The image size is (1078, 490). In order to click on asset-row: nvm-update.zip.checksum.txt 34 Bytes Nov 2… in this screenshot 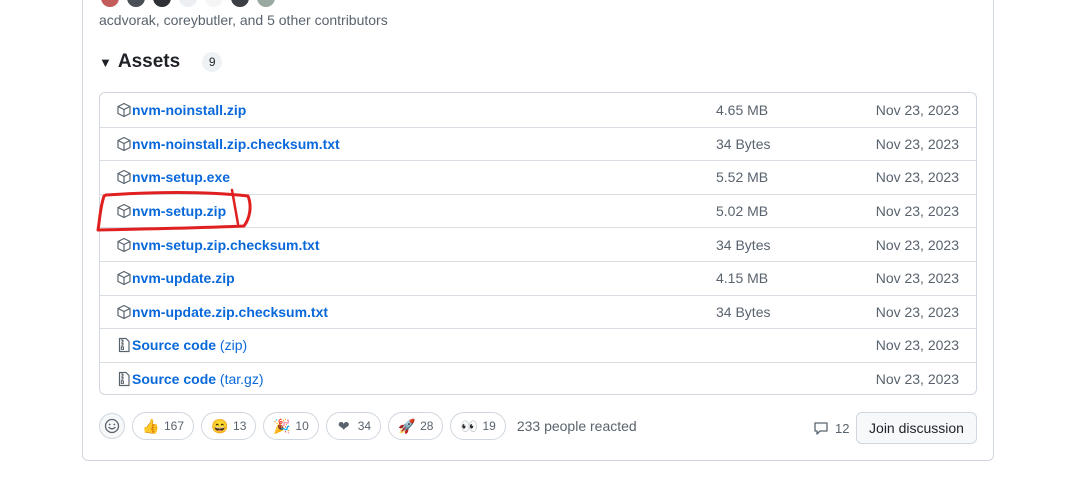, I will do `click(538, 311)`.